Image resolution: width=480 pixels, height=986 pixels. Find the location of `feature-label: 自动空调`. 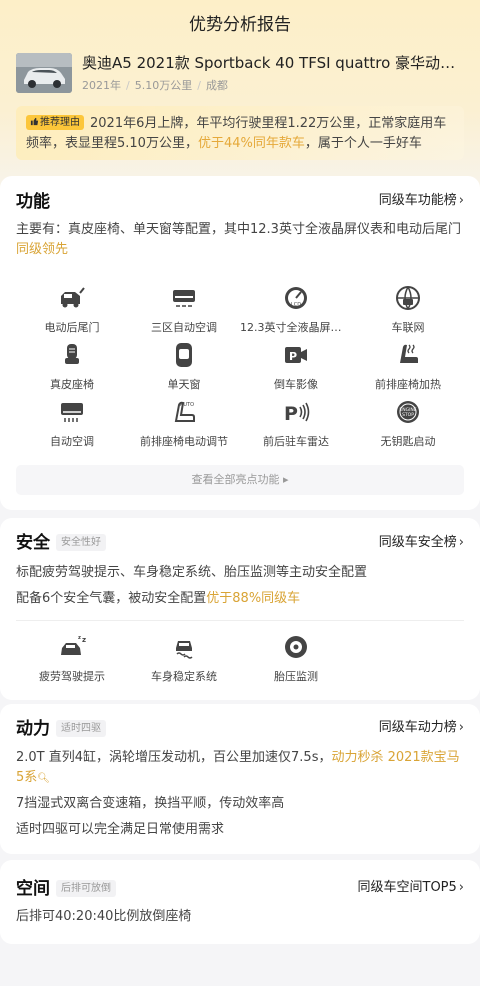

feature-label: 自动空调 is located at coordinates (72, 441).